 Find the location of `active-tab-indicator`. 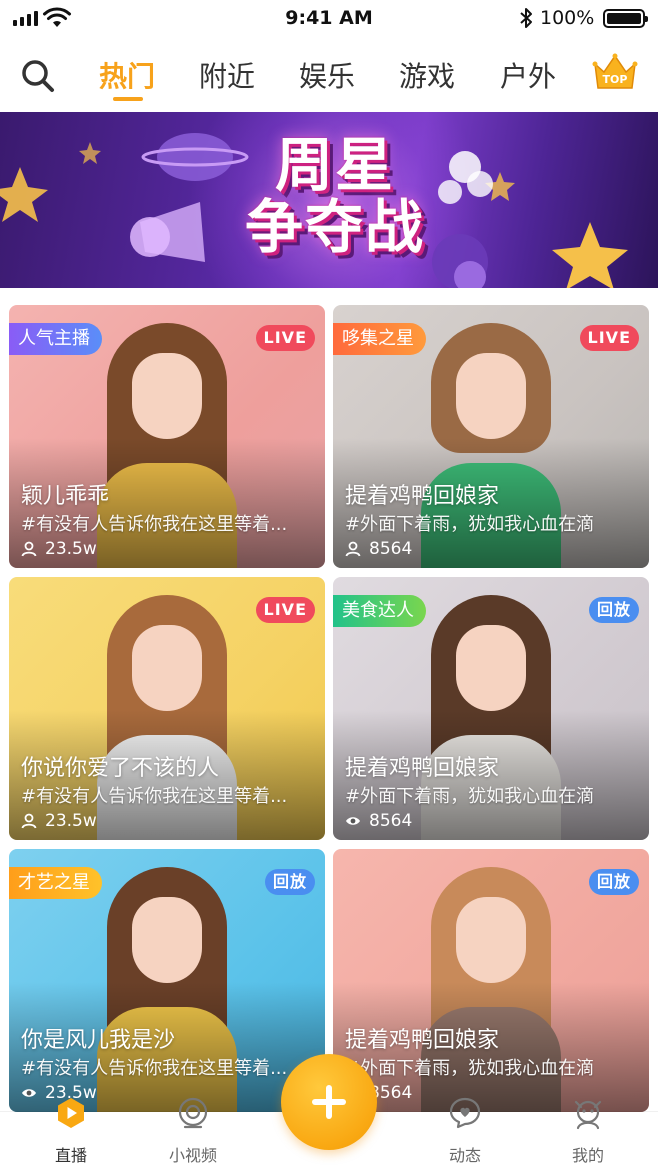

active-tab-indicator is located at coordinates (128, 99).